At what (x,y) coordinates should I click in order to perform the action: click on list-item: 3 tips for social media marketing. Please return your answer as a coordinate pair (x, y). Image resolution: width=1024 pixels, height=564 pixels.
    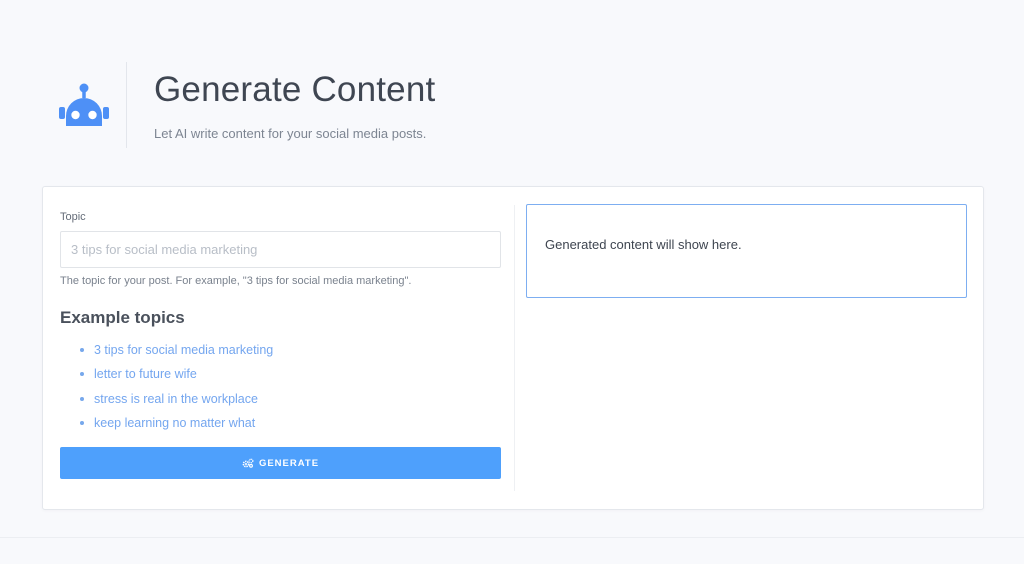
    Looking at the image, I should click on (176, 353).